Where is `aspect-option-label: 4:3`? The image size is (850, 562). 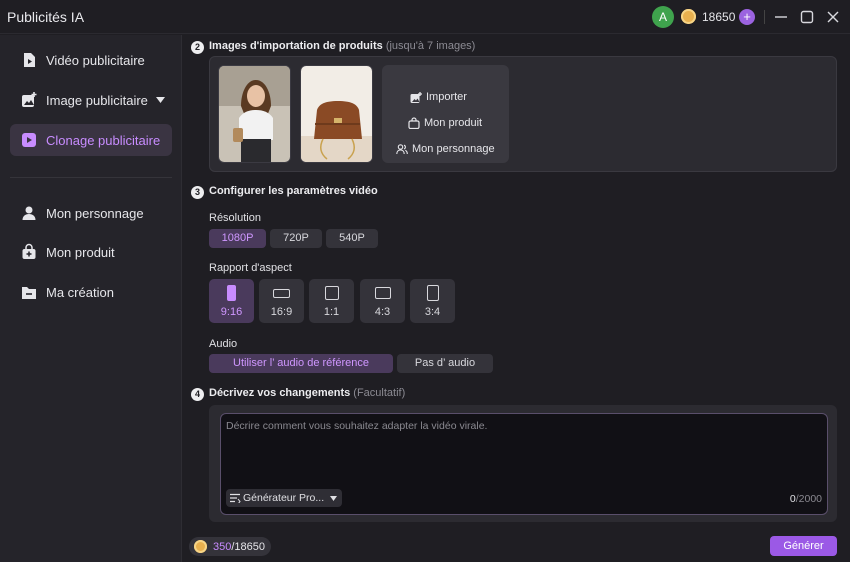 aspect-option-label: 4:3 is located at coordinates (382, 312).